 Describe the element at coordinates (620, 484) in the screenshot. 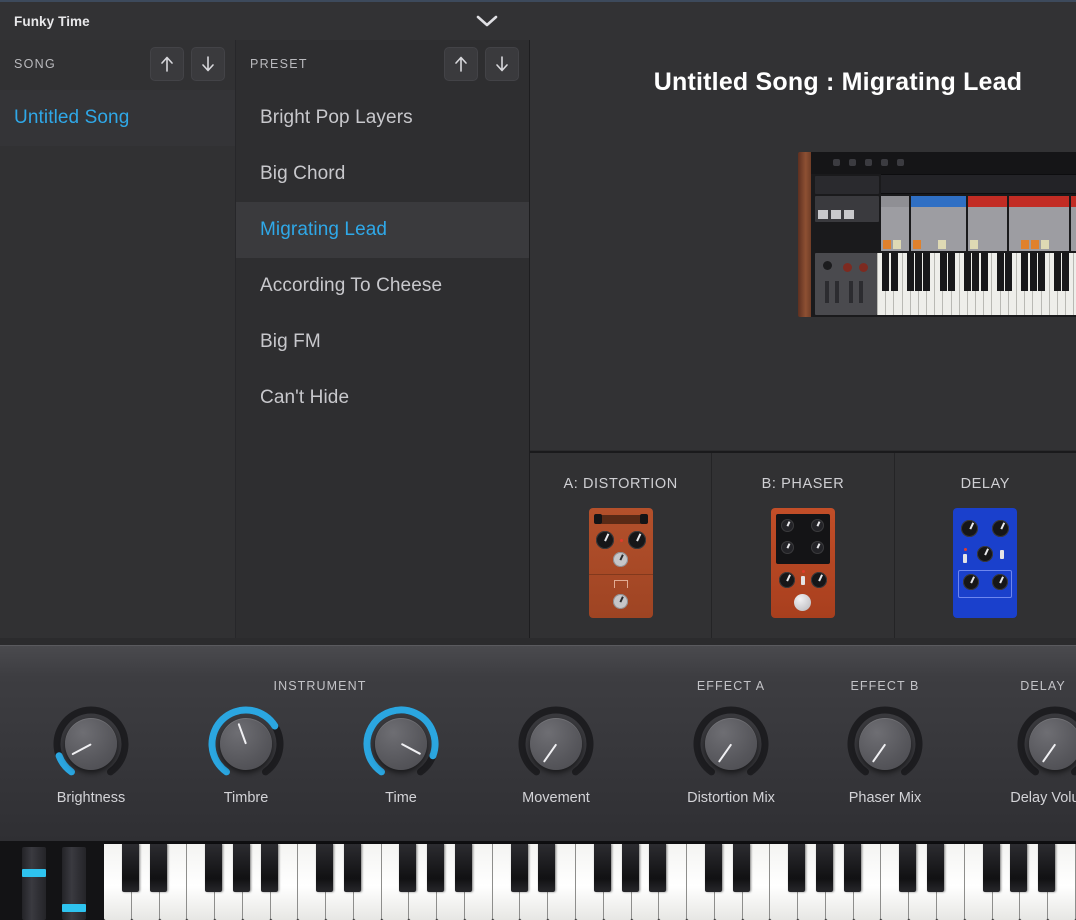

I see `effect-a-label: A: DISTORTION` at that location.